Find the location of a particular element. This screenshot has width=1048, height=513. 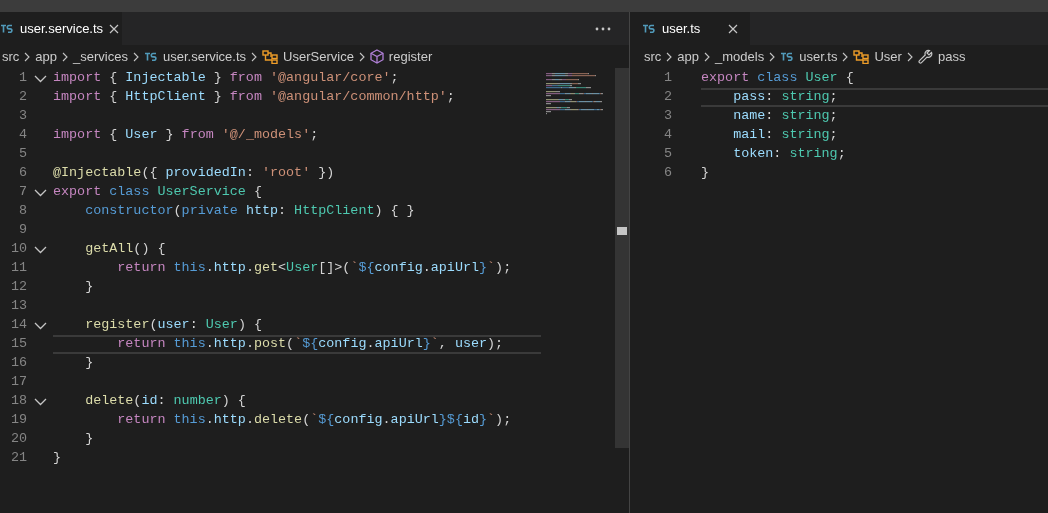

scrollbar-thumb is located at coordinates (622, 258).